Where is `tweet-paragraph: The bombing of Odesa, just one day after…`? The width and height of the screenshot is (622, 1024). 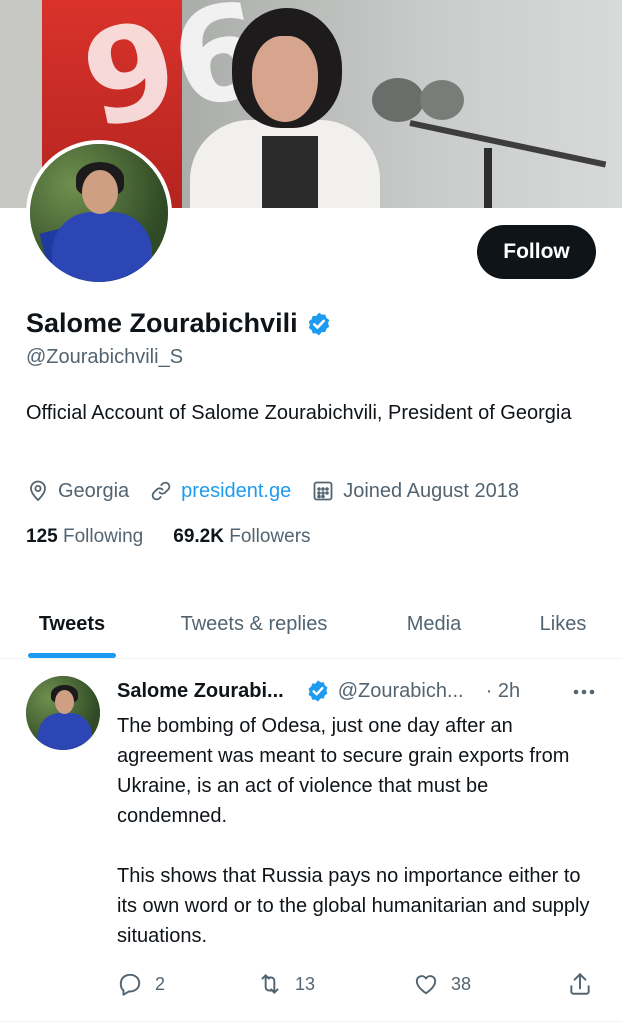 tweet-paragraph: The bombing of Odesa, just one day after… is located at coordinates (343, 771).